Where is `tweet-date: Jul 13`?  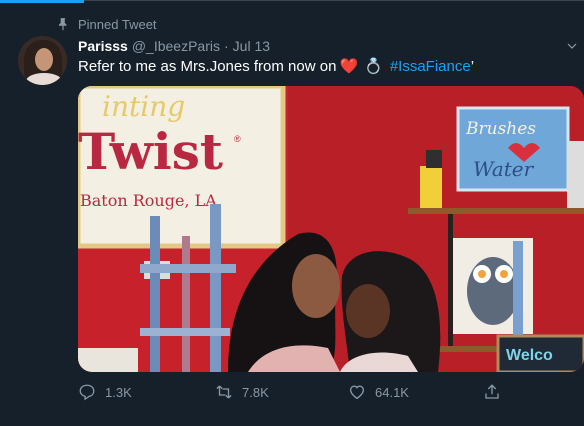
tweet-date: Jul 13 is located at coordinates (251, 46).